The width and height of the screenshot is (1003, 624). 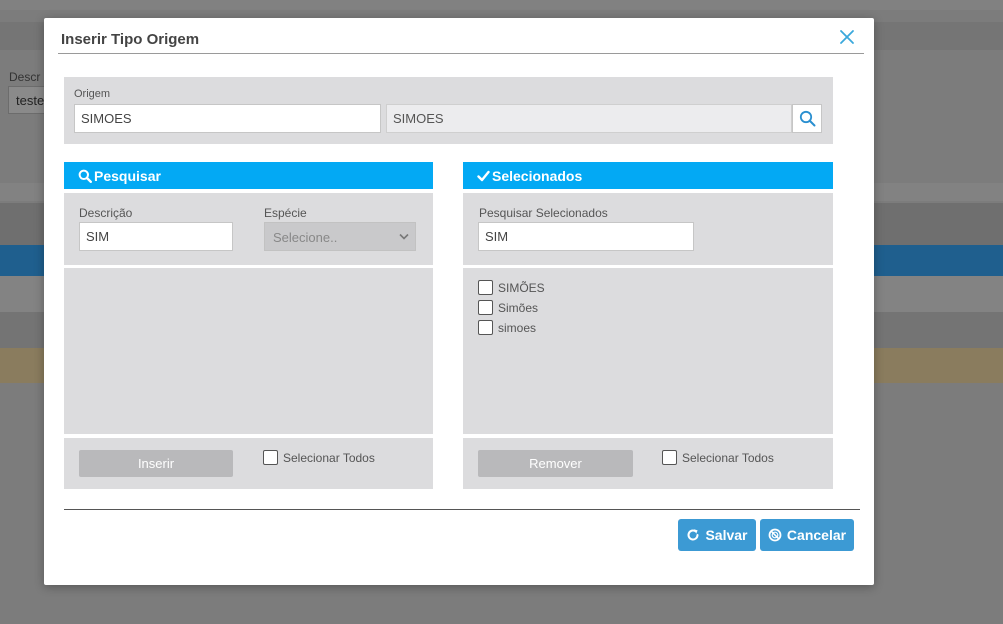 What do you see at coordinates (27, 100) in the screenshot?
I see `background-field-input: teste` at bounding box center [27, 100].